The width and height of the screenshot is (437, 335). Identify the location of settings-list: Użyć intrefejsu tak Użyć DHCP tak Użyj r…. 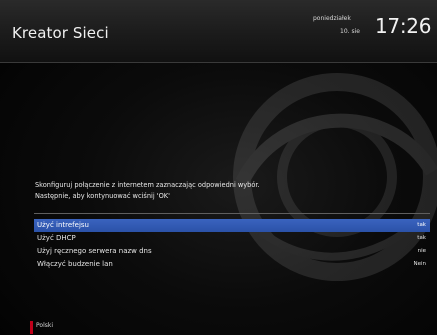
(232, 245).